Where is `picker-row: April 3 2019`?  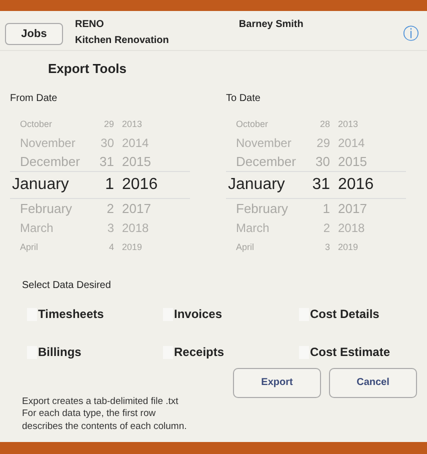 picker-row: April 3 2019 is located at coordinates (316, 246).